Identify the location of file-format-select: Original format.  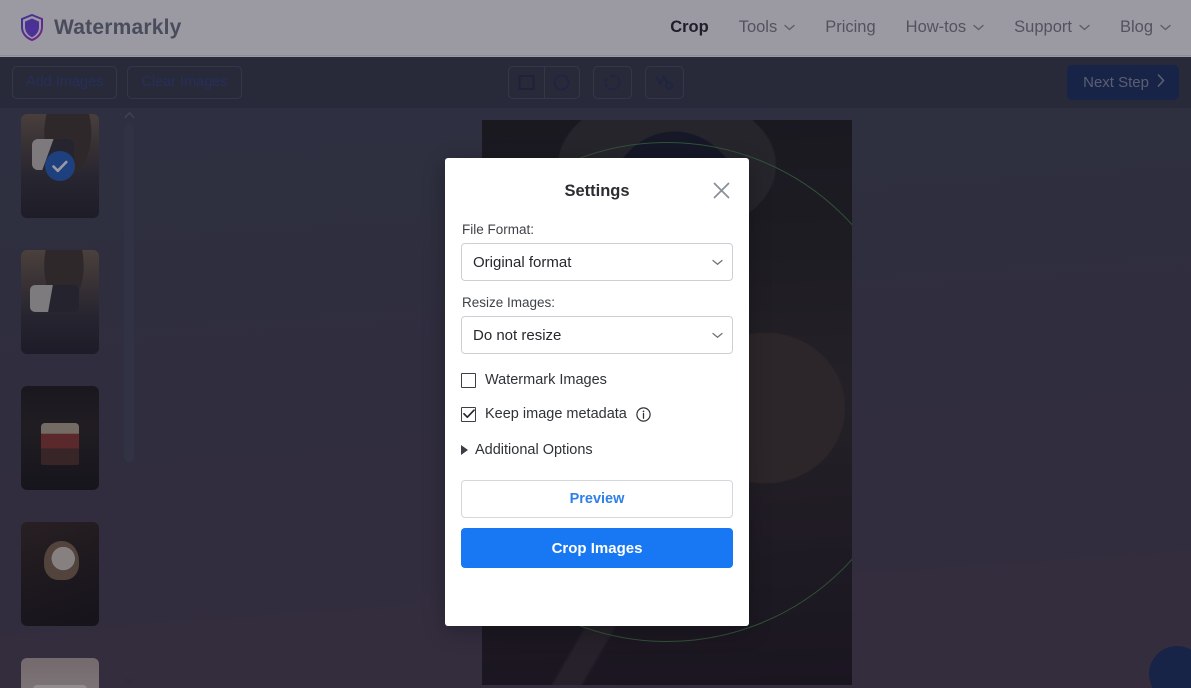
(597, 262).